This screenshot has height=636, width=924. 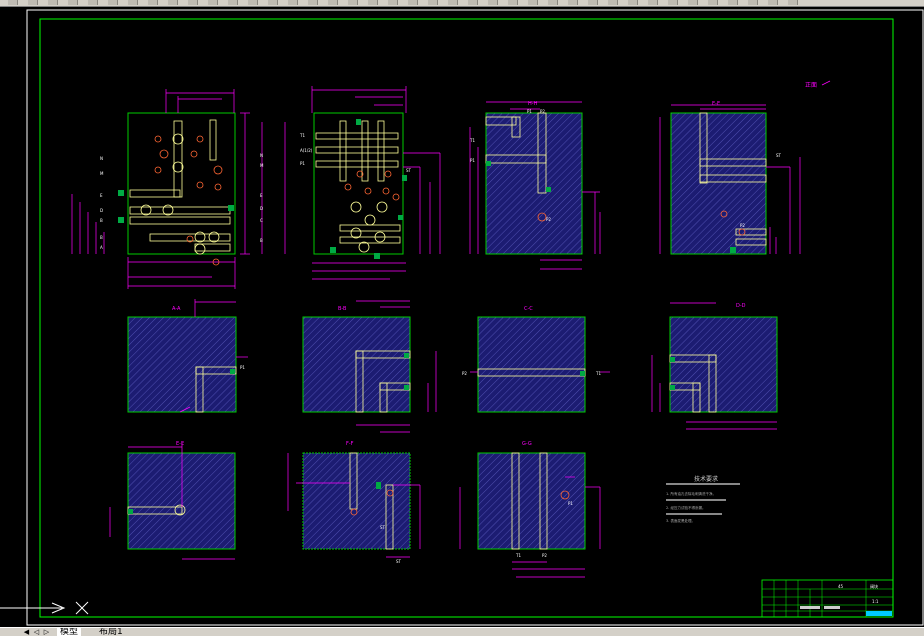 I want to click on view-b-b: B-B, so click(x=369, y=366).